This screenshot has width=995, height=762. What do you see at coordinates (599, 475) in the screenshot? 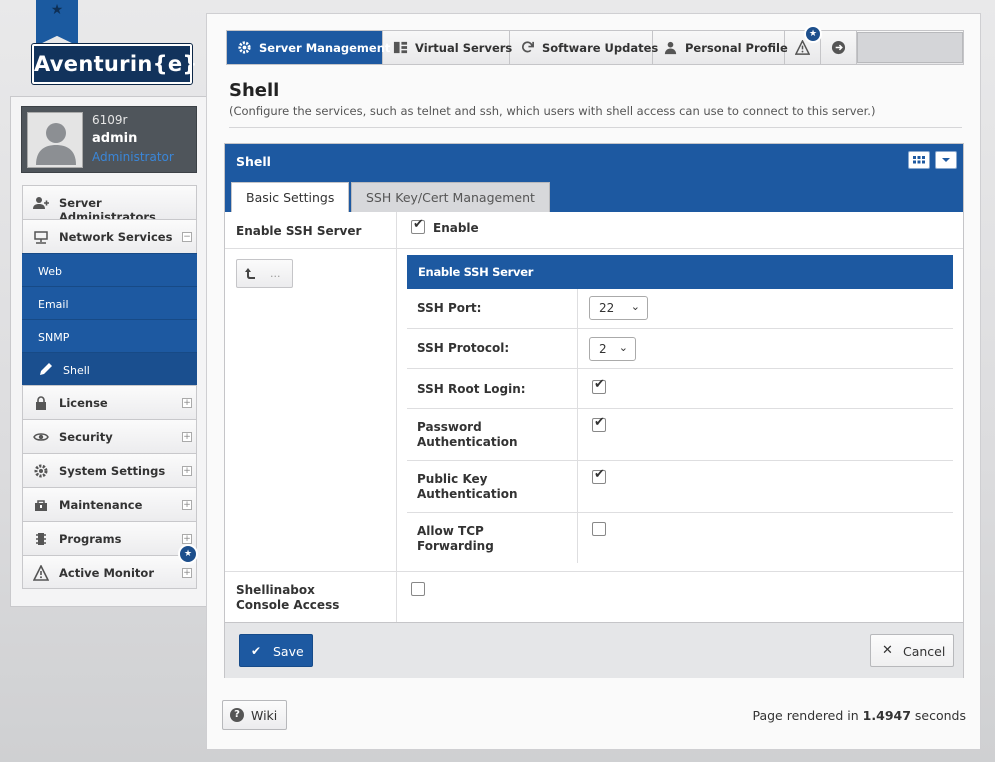
I see `pubkey-auth-checkbox` at bounding box center [599, 475].